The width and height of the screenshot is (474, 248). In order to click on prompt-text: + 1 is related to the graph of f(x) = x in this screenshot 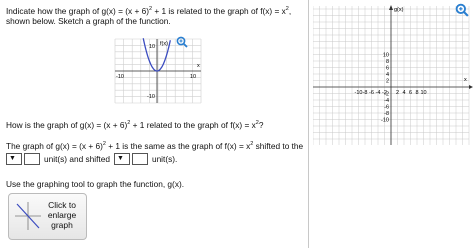, I will do `click(219, 11)`.